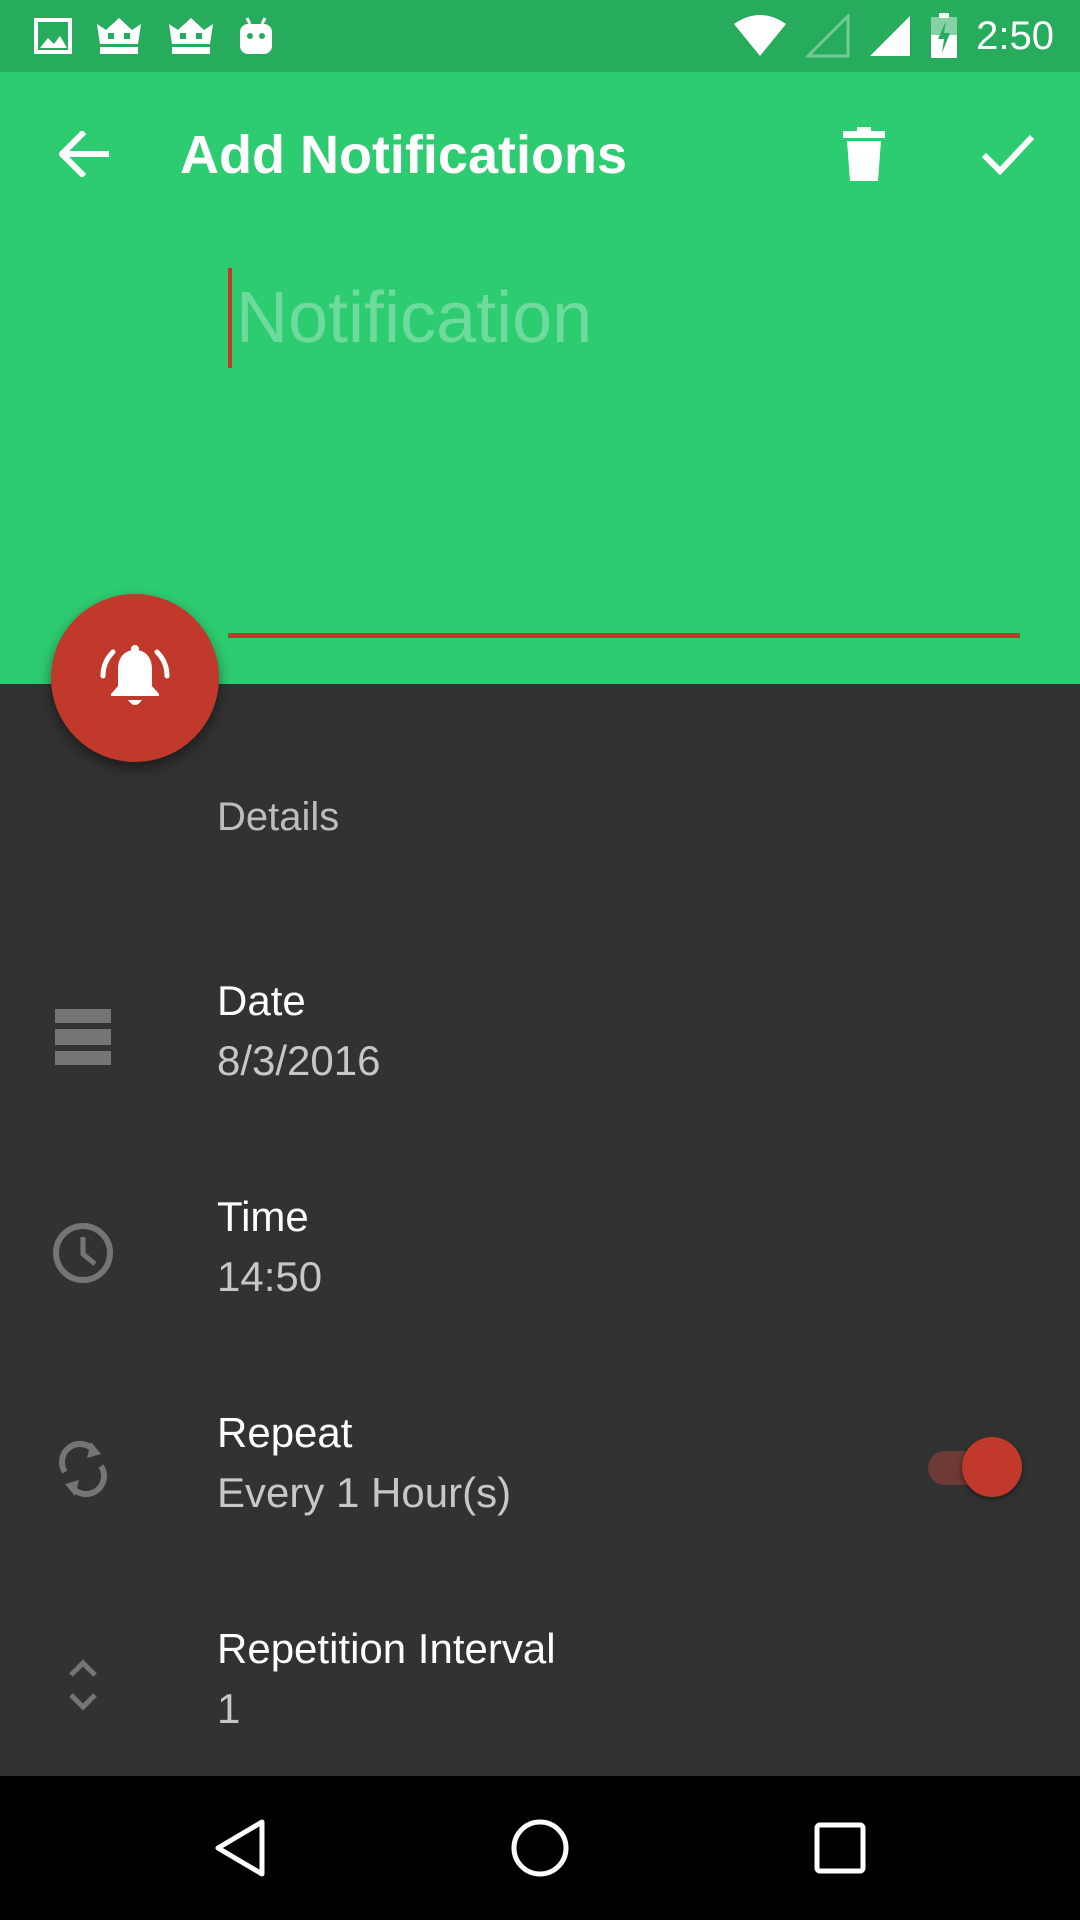 Image resolution: width=1080 pixels, height=1920 pixels. What do you see at coordinates (890, 36) in the screenshot?
I see `signal-full-icon` at bounding box center [890, 36].